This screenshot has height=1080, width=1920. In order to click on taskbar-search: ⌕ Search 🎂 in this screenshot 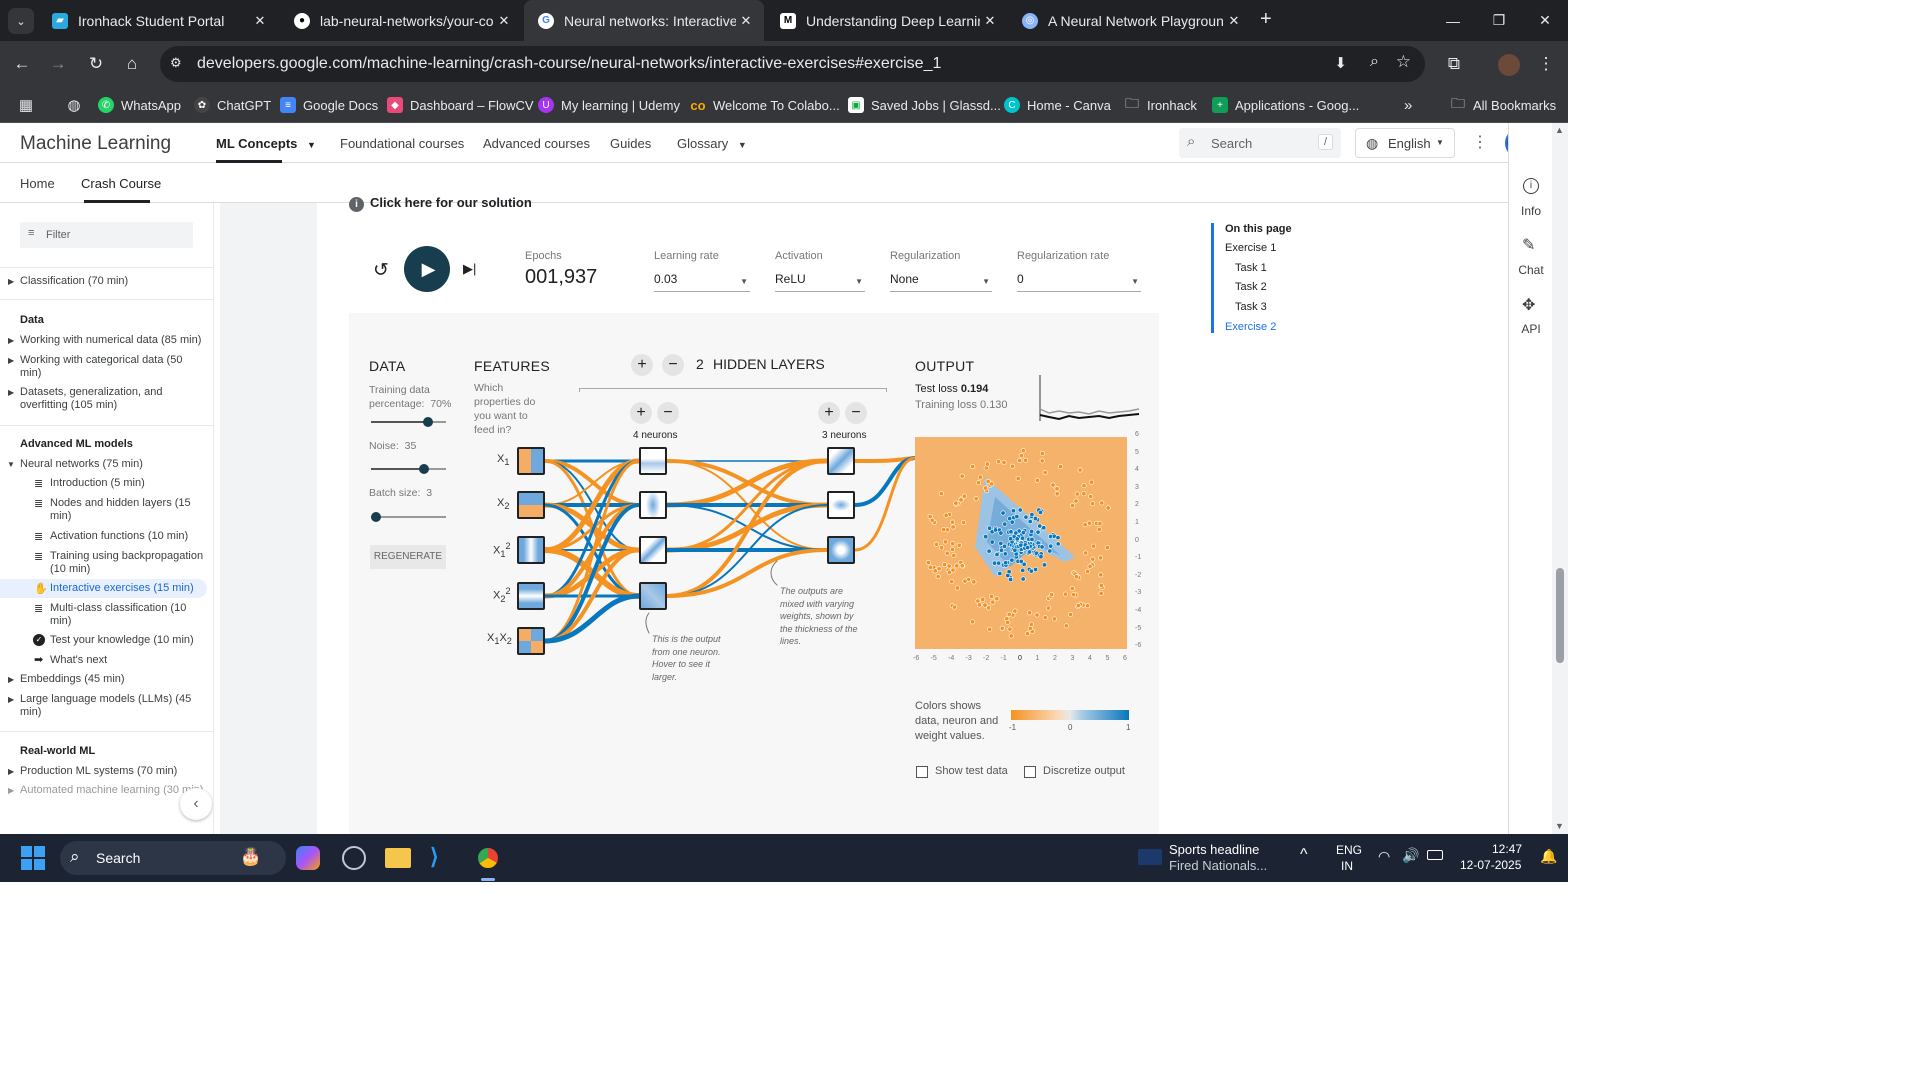, I will do `click(173, 858)`.